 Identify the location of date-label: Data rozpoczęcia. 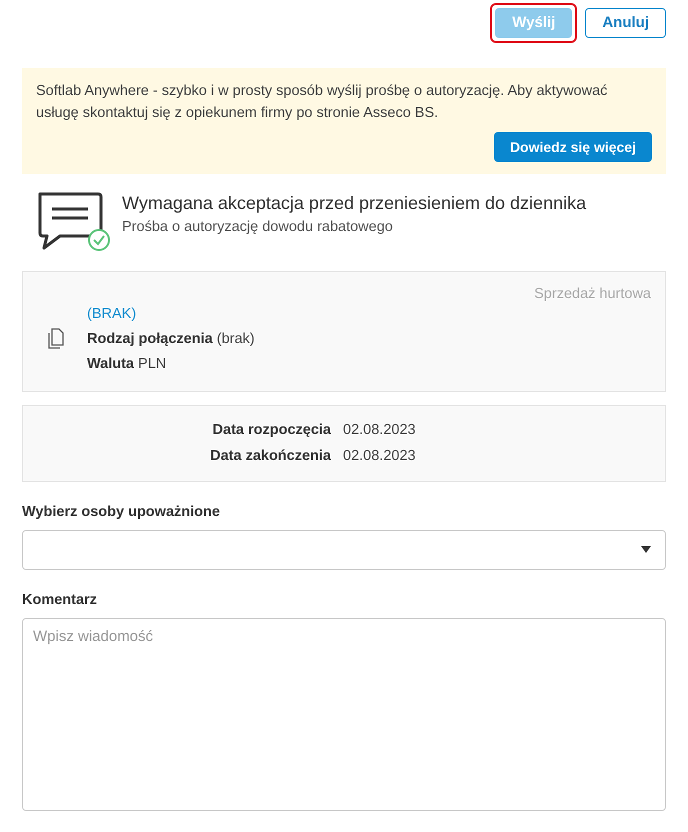
(271, 430).